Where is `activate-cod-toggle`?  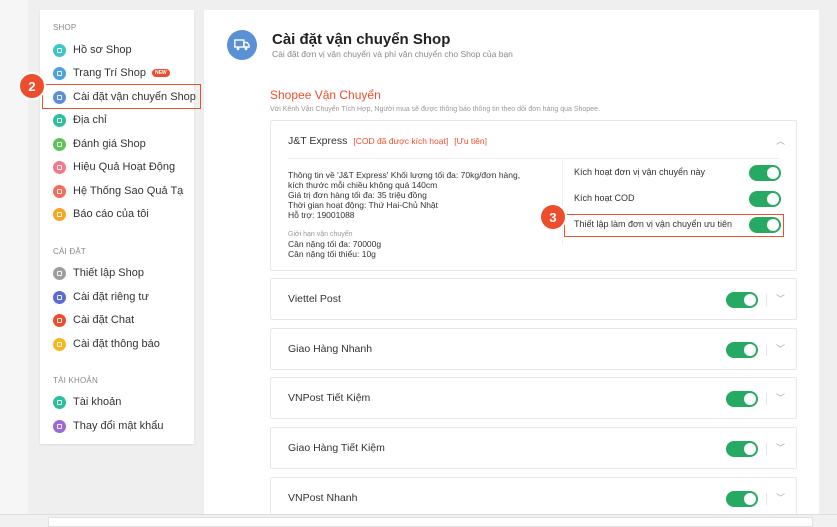
activate-cod-toggle is located at coordinates (765, 199).